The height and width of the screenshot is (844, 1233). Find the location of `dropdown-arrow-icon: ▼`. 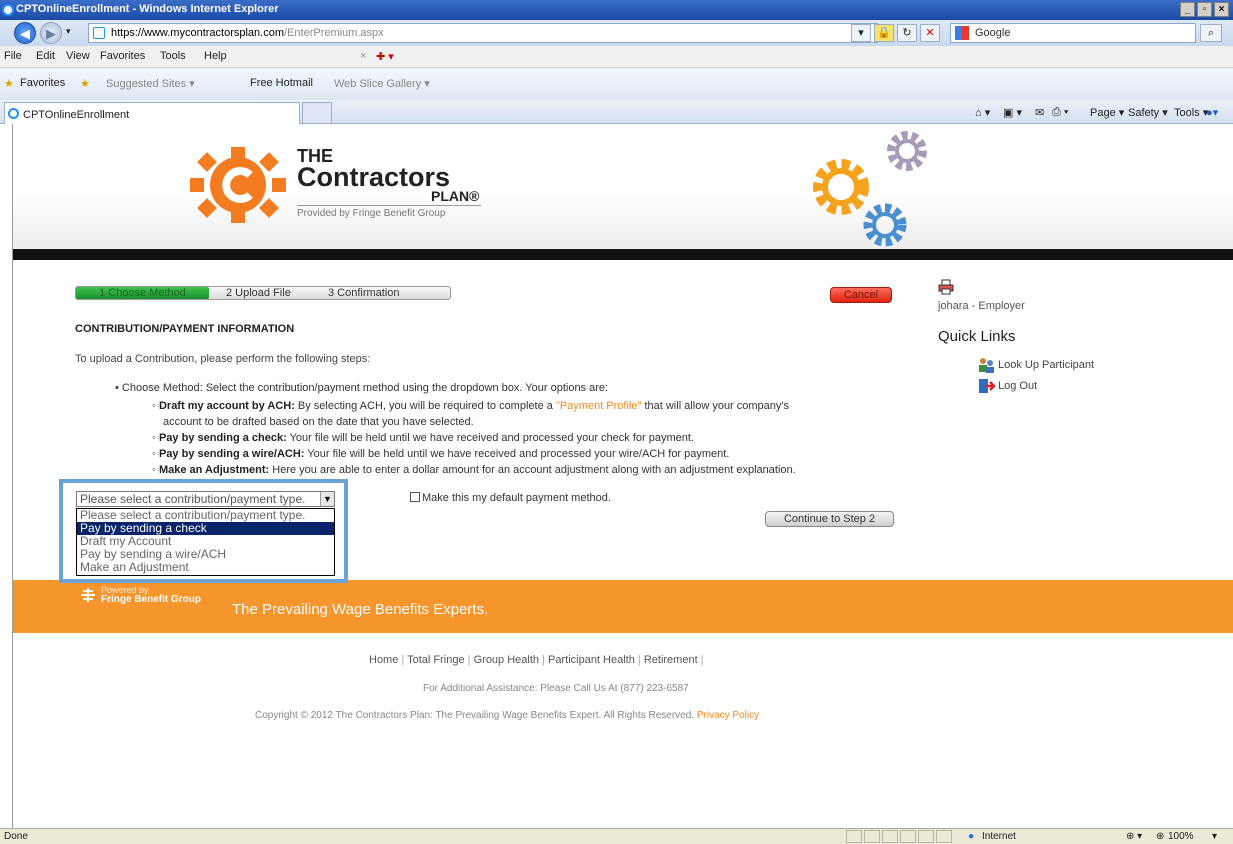

dropdown-arrow-icon: ▼ is located at coordinates (327, 499).